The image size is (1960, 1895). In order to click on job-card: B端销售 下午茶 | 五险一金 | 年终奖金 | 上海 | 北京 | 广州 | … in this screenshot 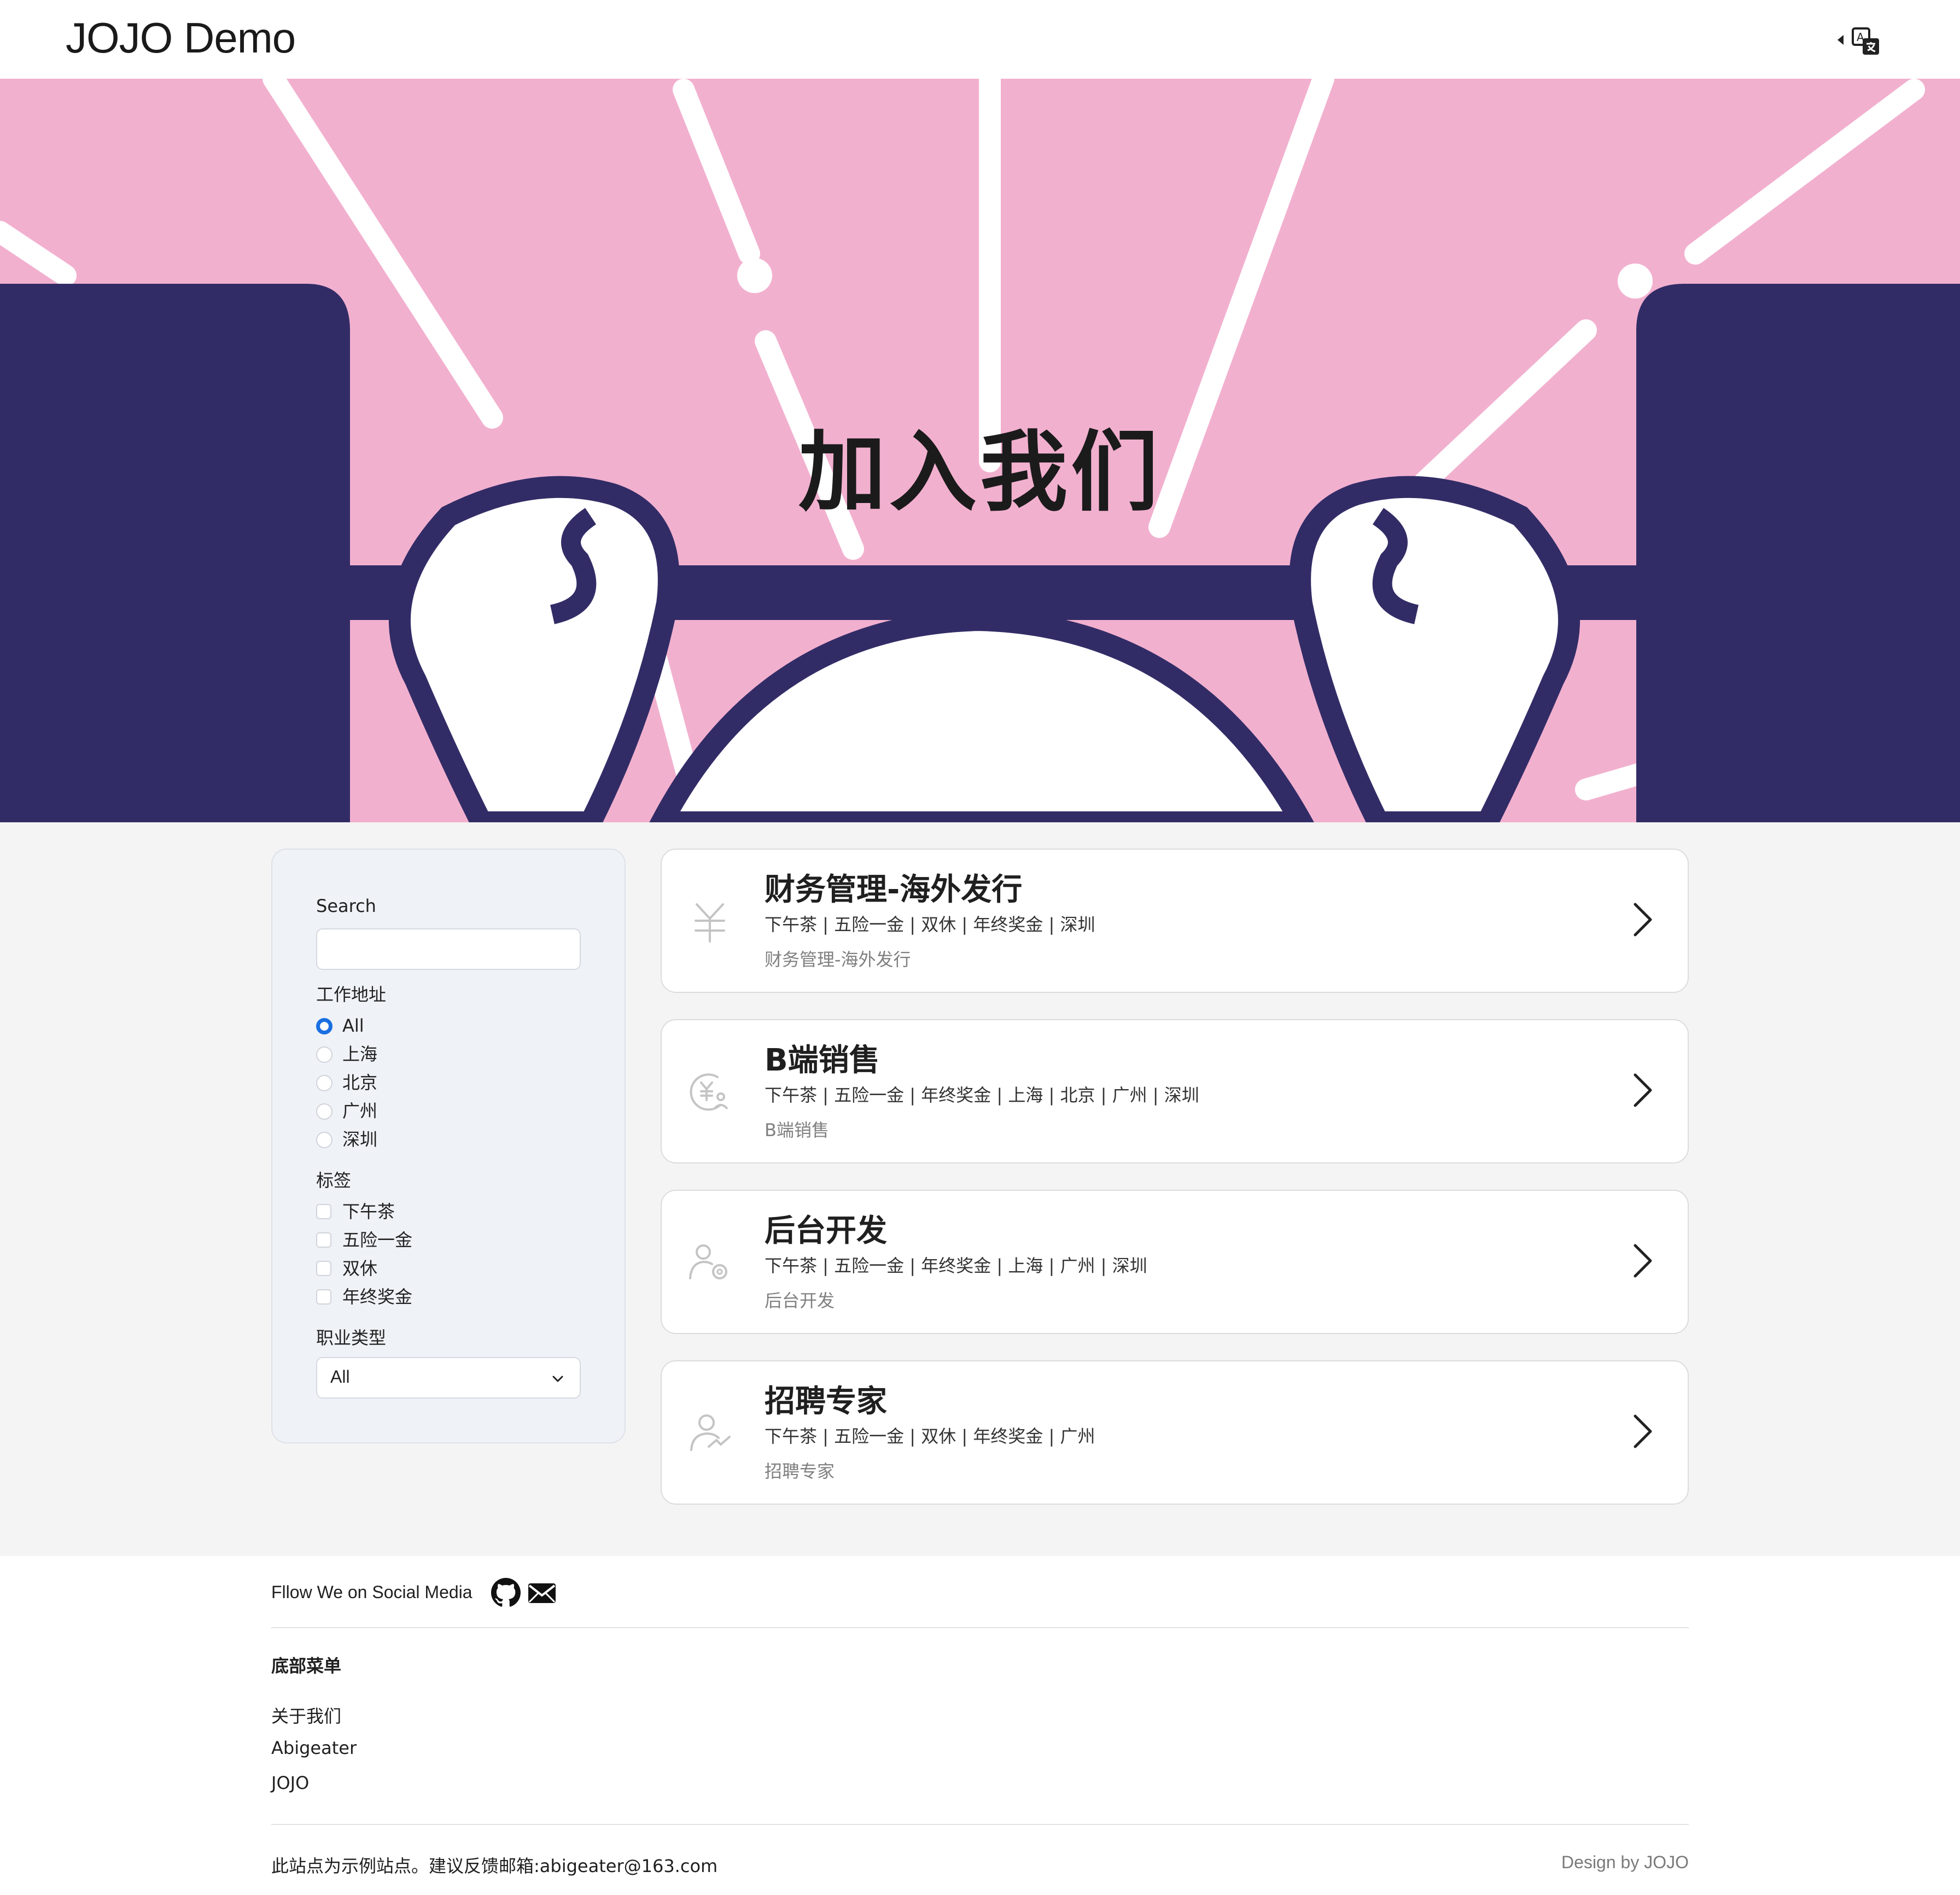, I will do `click(1175, 1091)`.